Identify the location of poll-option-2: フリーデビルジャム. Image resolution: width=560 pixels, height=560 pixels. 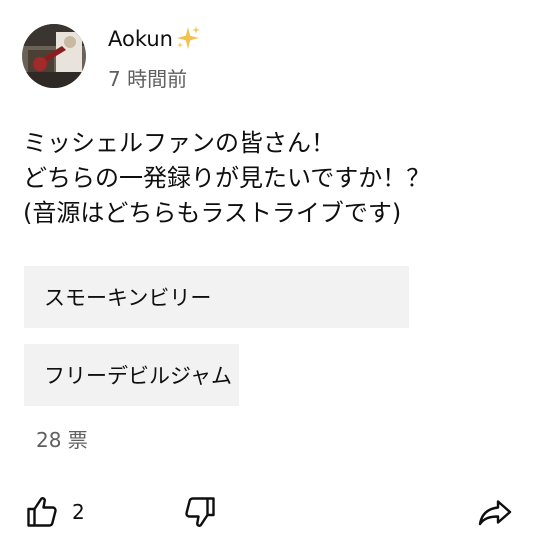
(131, 375).